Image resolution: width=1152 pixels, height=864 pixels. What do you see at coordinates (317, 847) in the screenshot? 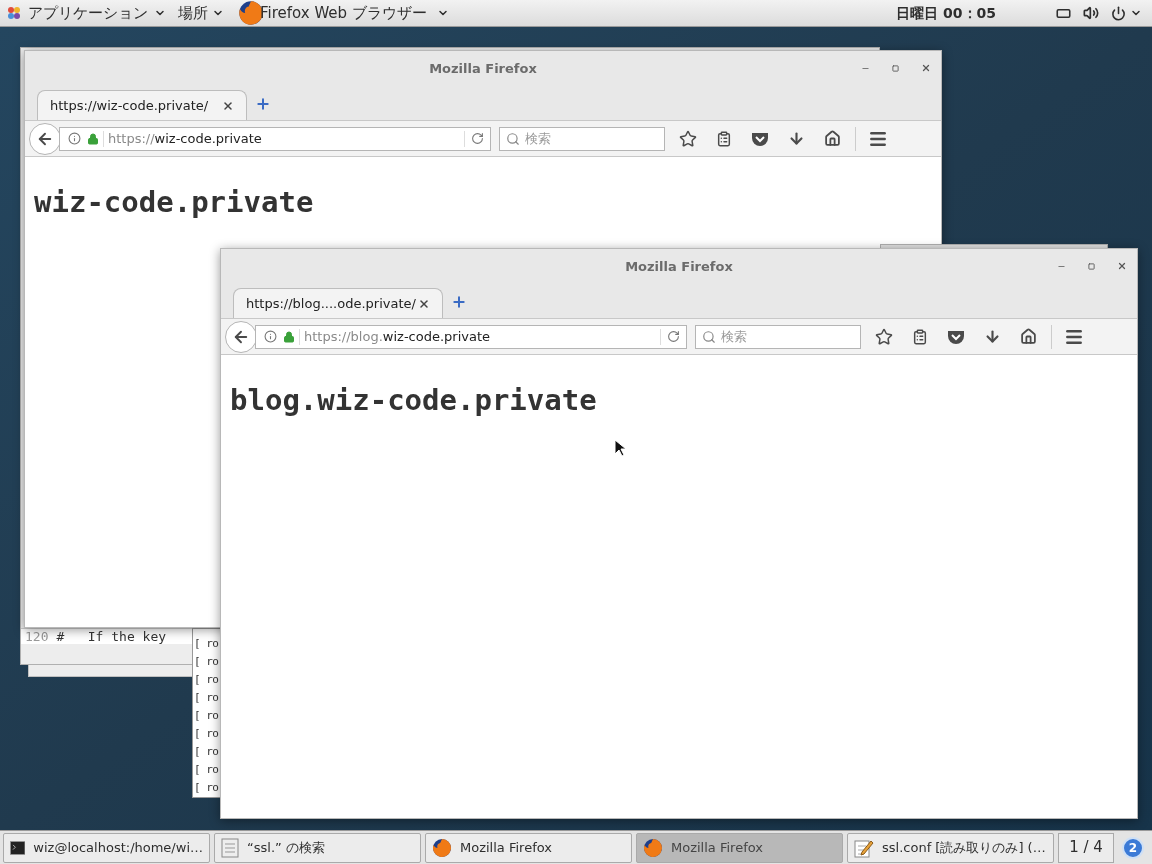
I see `taskbar-item: “ssl.” の検索` at bounding box center [317, 847].